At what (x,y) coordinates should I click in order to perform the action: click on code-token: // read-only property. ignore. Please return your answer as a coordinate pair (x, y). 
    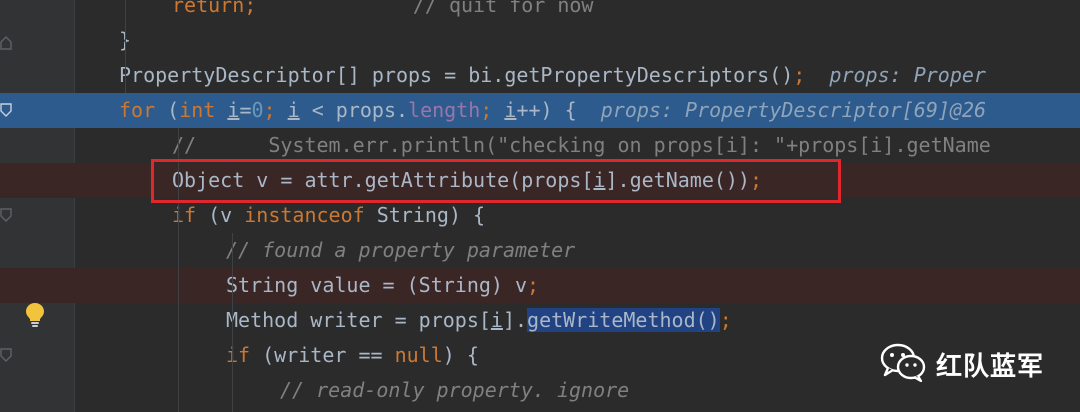
    Looking at the image, I should click on (455, 390).